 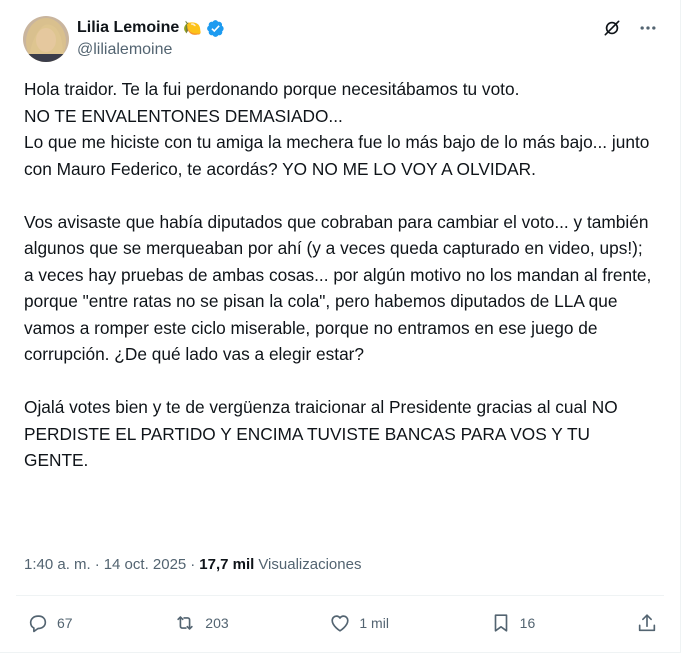 What do you see at coordinates (128, 28) in the screenshot?
I see `display-name: Lilia Lemoine` at bounding box center [128, 28].